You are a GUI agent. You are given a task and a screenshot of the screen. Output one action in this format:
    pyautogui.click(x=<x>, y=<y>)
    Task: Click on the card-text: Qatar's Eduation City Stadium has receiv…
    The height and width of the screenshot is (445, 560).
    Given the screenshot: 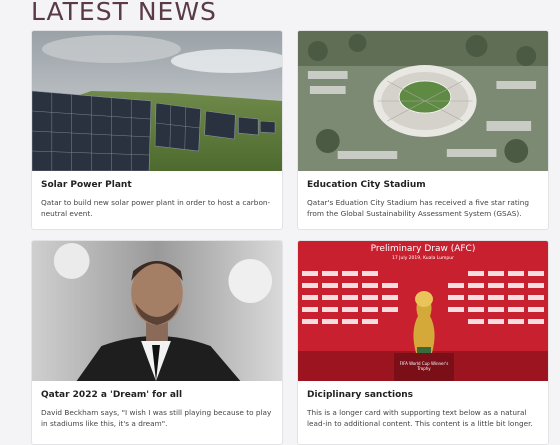 What is the action you would take?
    pyautogui.click(x=418, y=208)
    